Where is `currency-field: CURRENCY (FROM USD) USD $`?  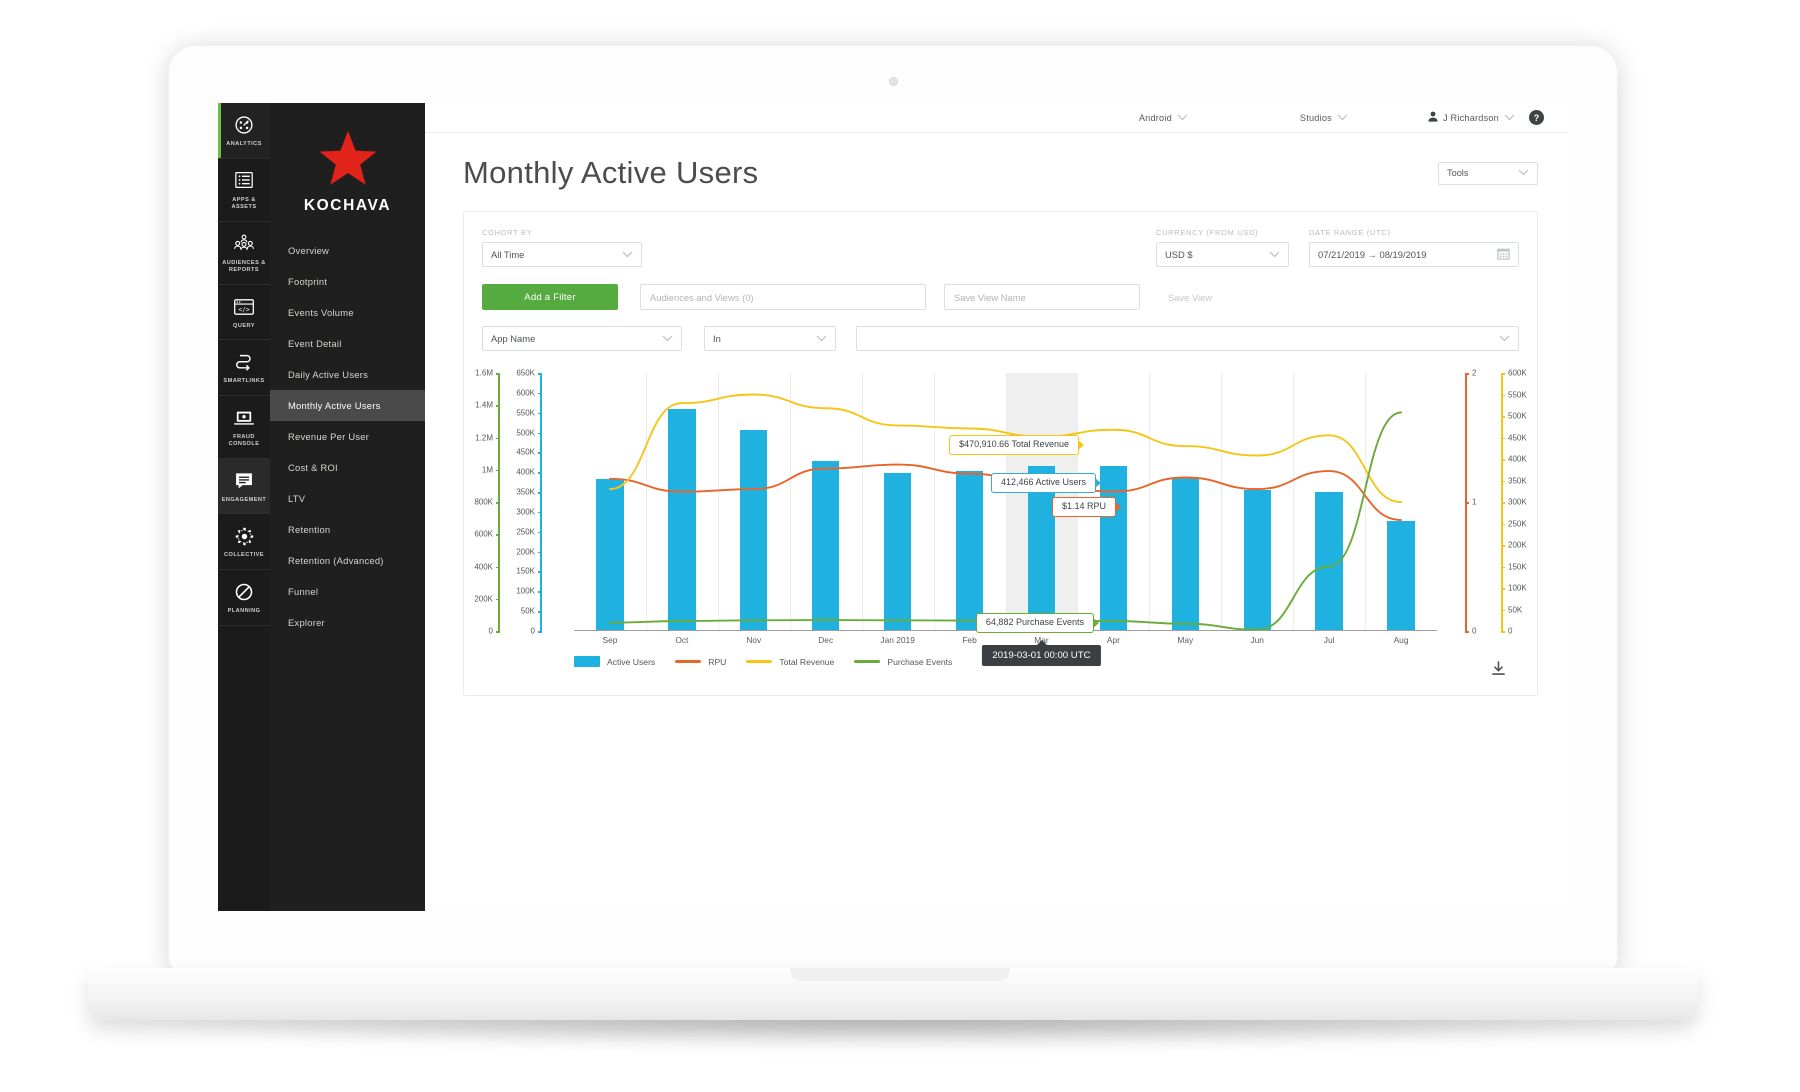 currency-field: CURRENCY (FROM USD) USD $ is located at coordinates (1222, 247).